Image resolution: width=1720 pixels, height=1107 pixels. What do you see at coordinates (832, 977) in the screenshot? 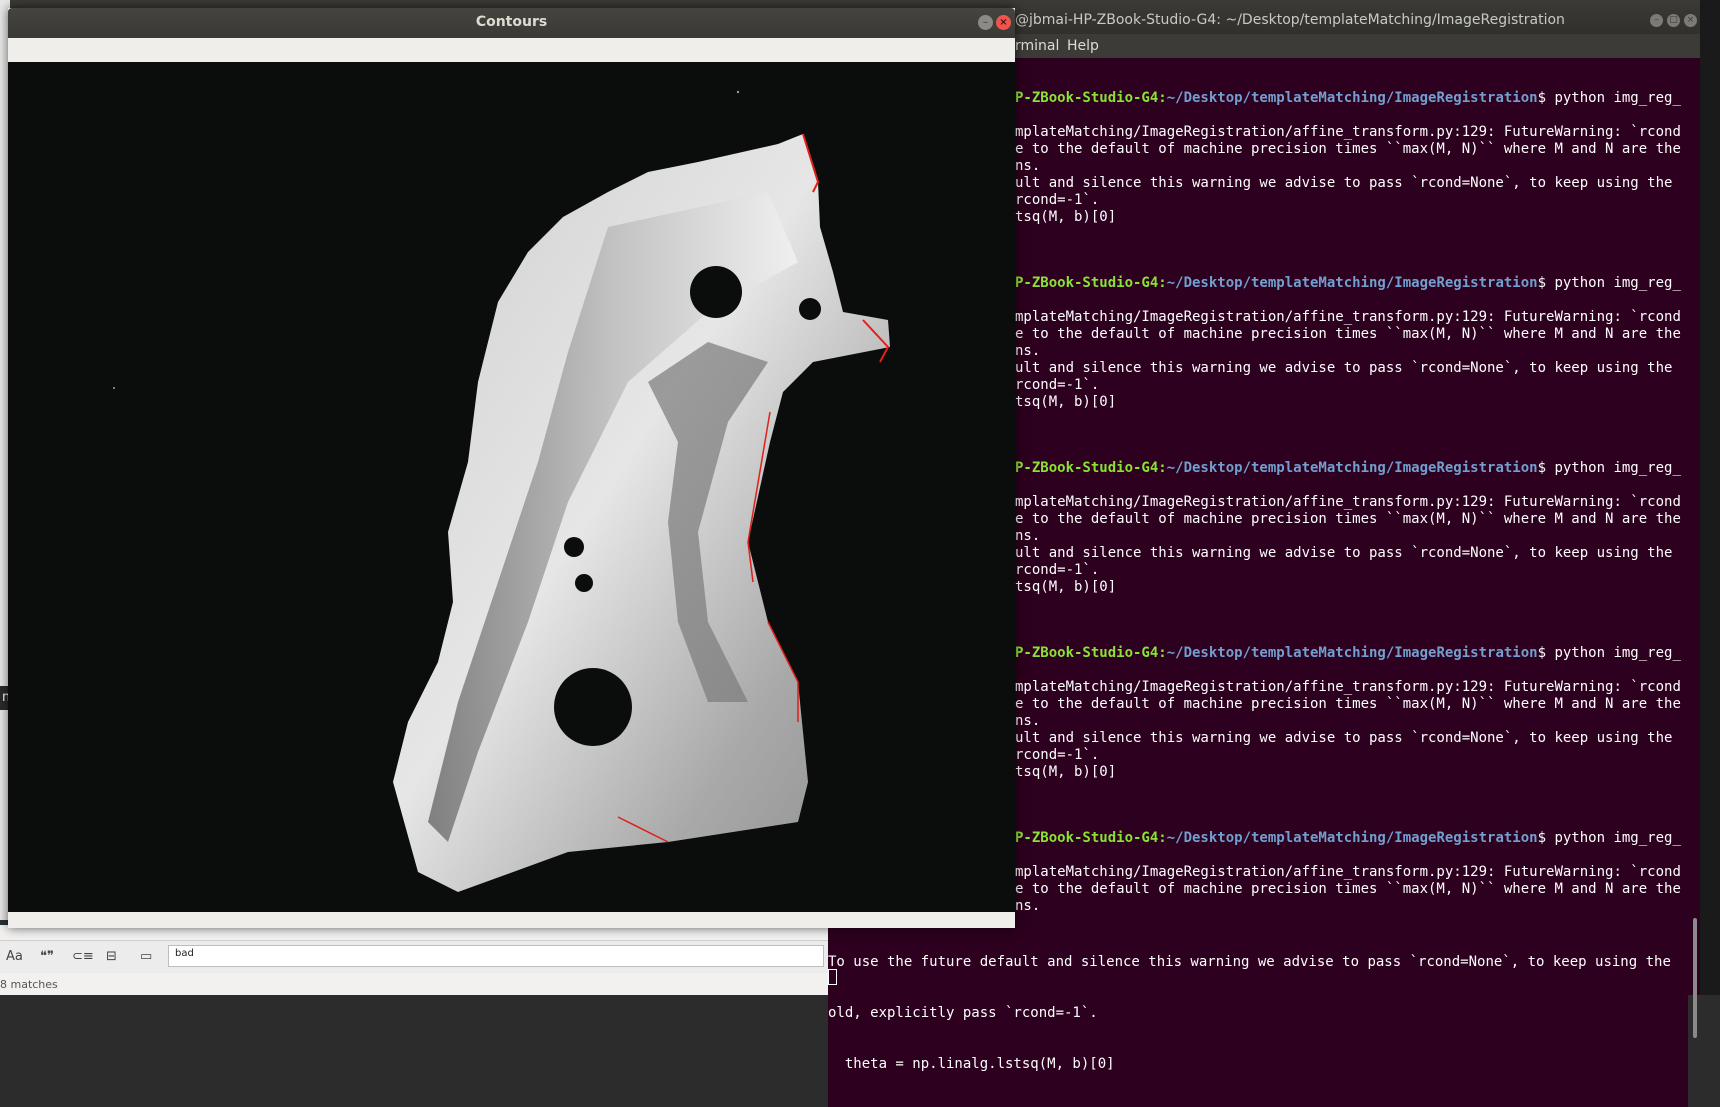
I see `terminal-cursor` at bounding box center [832, 977].